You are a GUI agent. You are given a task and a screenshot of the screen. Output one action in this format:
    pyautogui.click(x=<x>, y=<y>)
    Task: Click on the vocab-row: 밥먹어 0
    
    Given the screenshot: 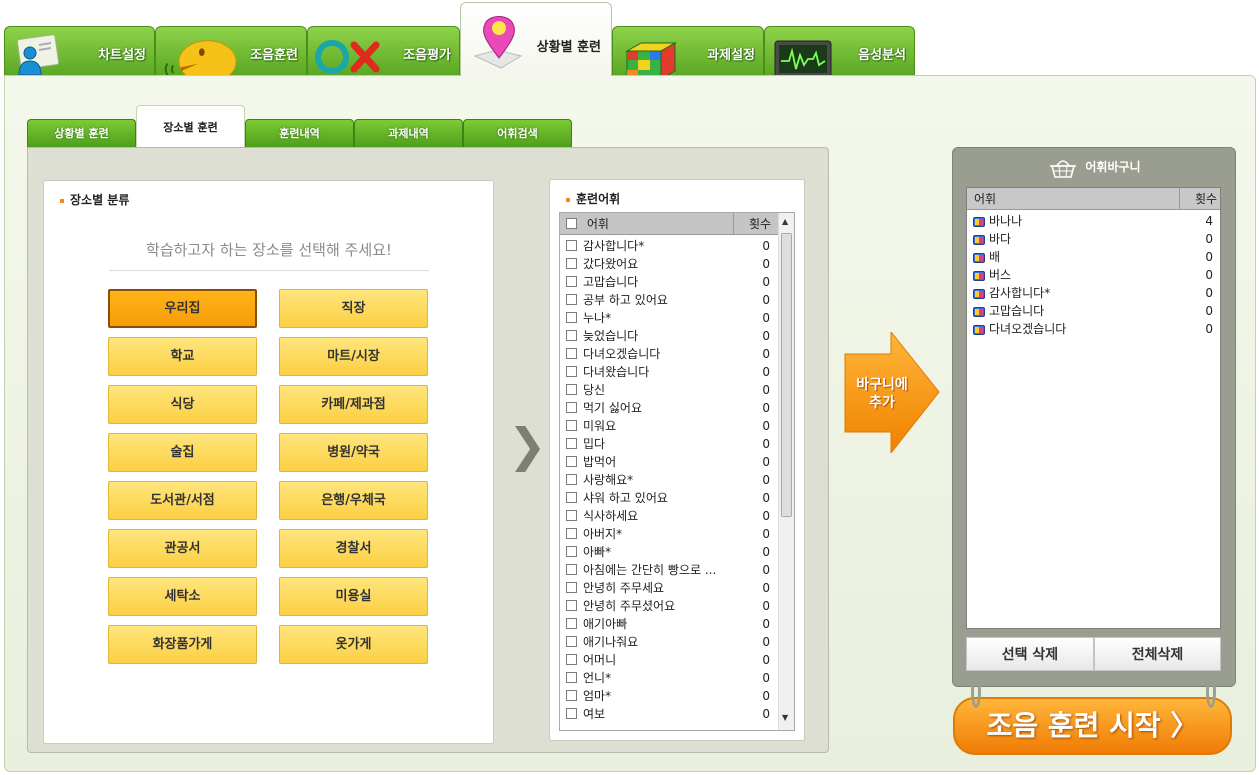 What is the action you would take?
    pyautogui.click(x=669, y=462)
    